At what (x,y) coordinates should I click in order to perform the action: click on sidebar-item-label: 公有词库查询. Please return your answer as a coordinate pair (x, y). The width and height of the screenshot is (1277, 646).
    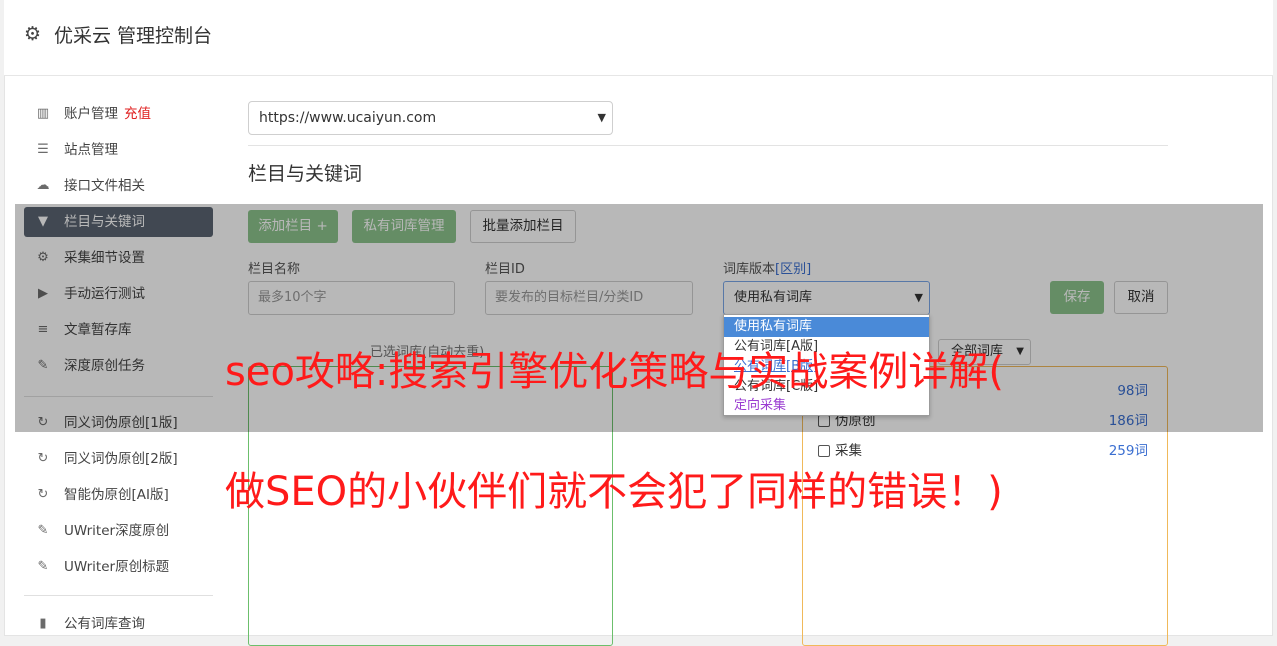
    Looking at the image, I should click on (104, 624).